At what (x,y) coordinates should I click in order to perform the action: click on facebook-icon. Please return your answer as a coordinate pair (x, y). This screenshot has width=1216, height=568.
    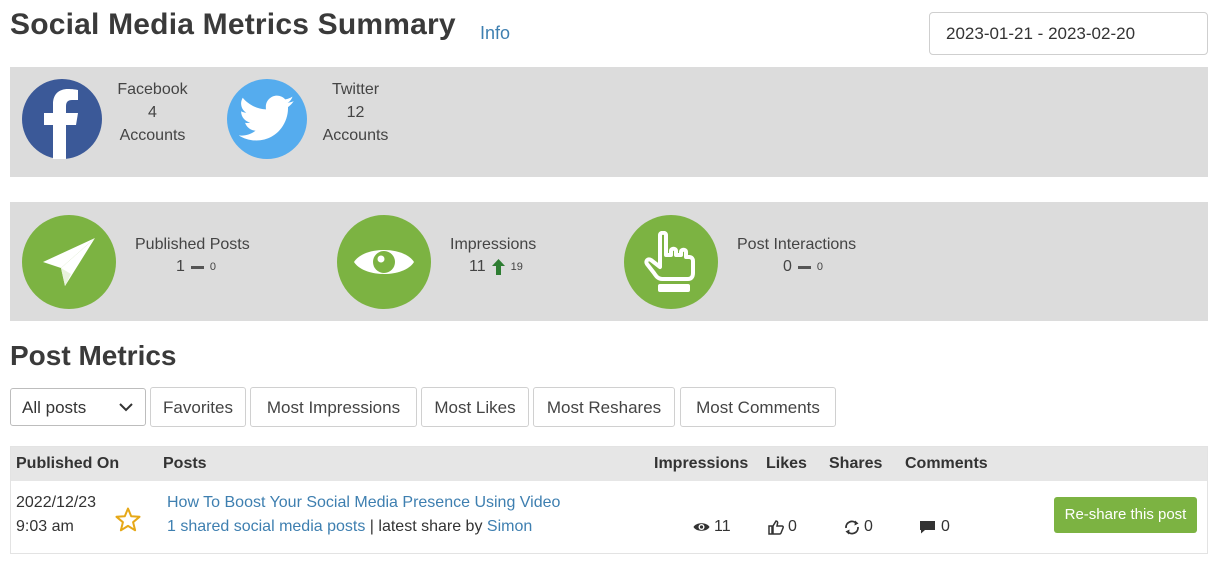
    Looking at the image, I should click on (62, 119).